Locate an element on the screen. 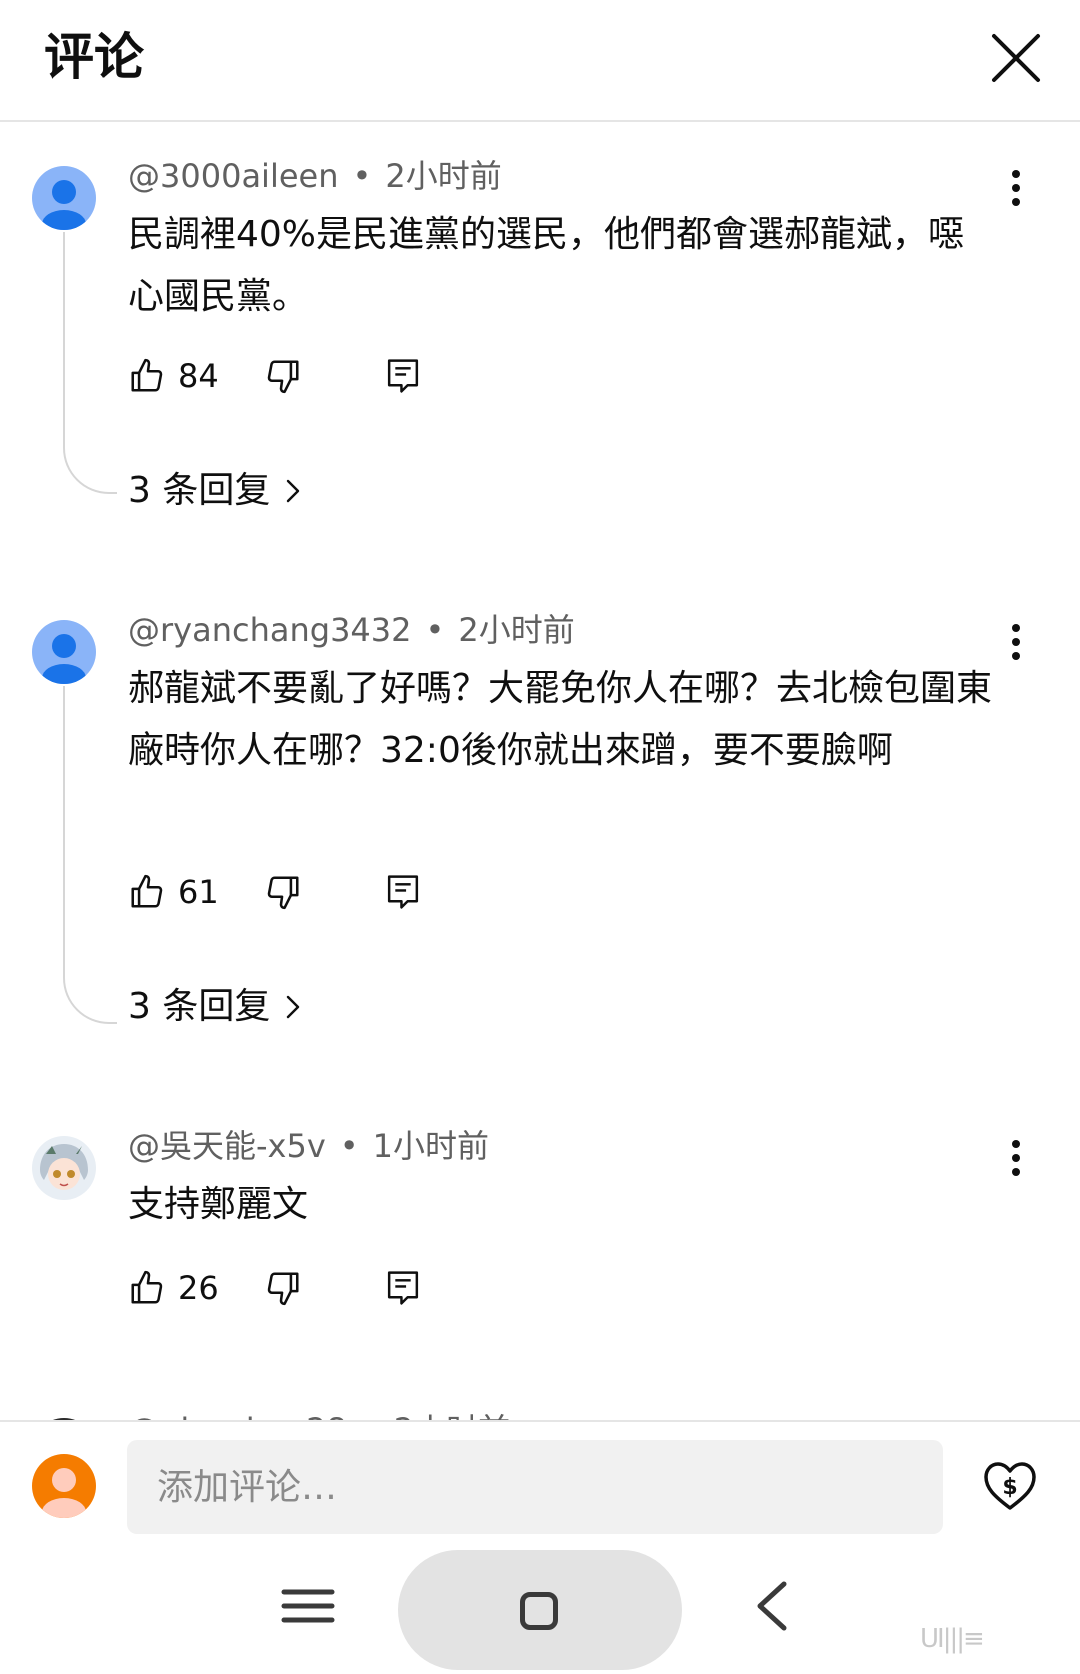 Image resolution: width=1080 pixels, height=1674 pixels. home-button is located at coordinates (540, 1610).